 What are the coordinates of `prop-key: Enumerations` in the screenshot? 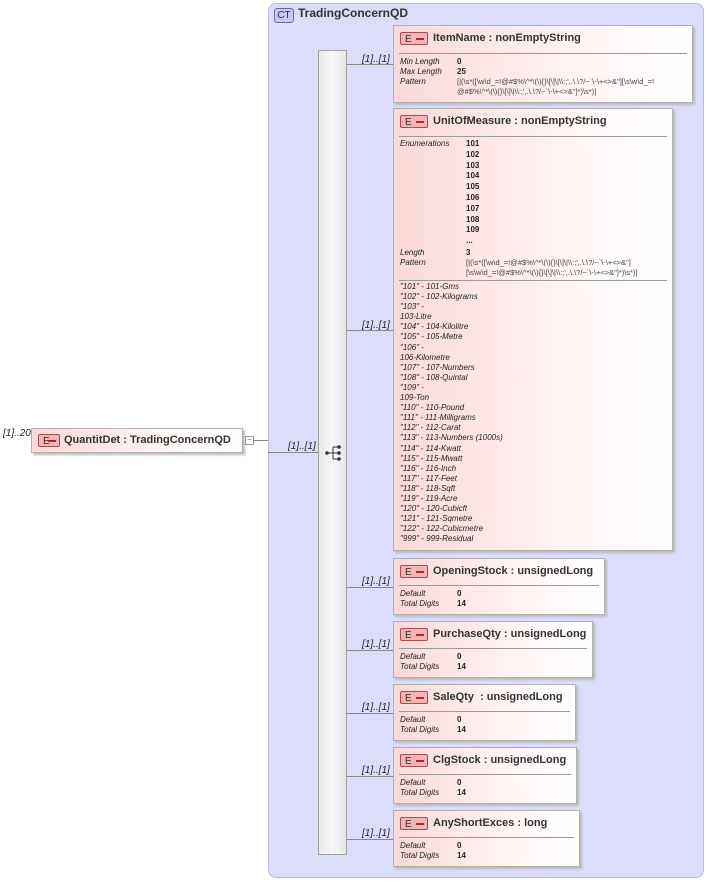 It's located at (425, 143).